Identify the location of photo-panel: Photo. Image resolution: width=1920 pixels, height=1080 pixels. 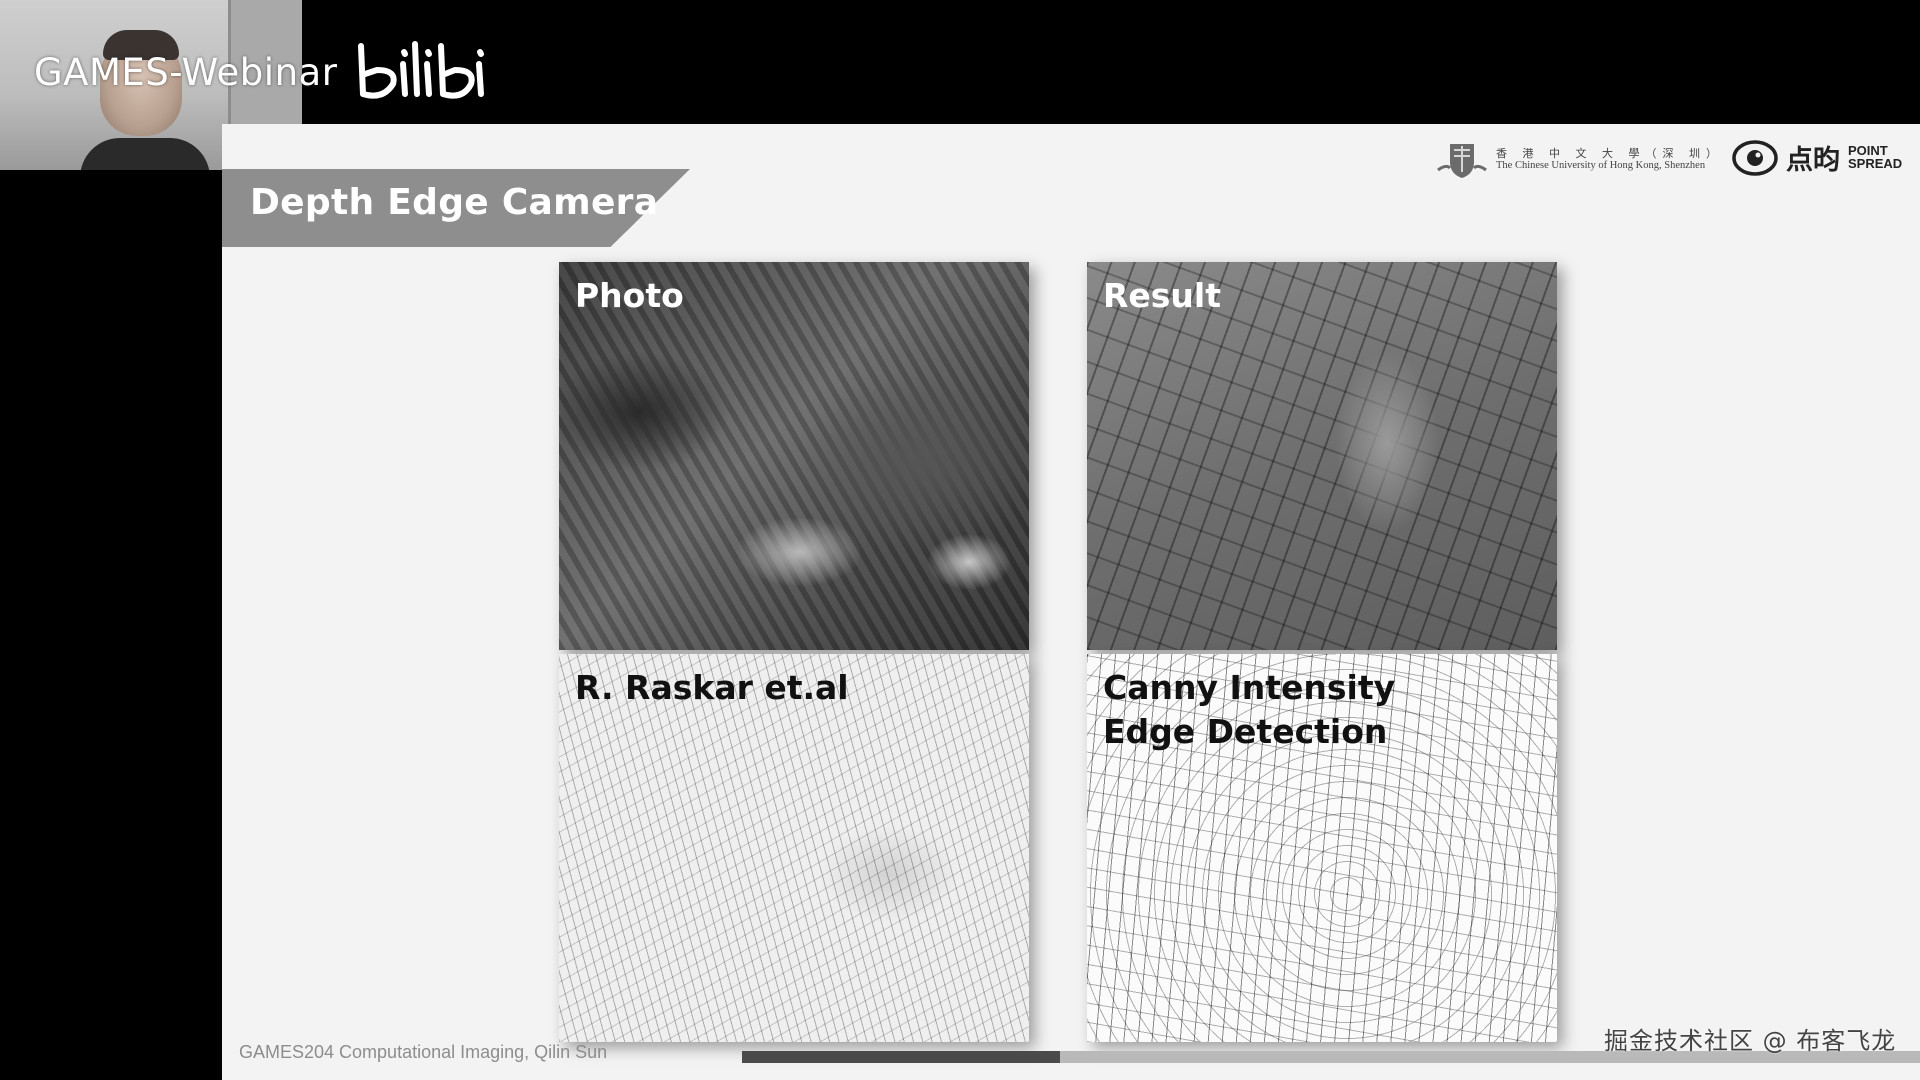
(794, 456).